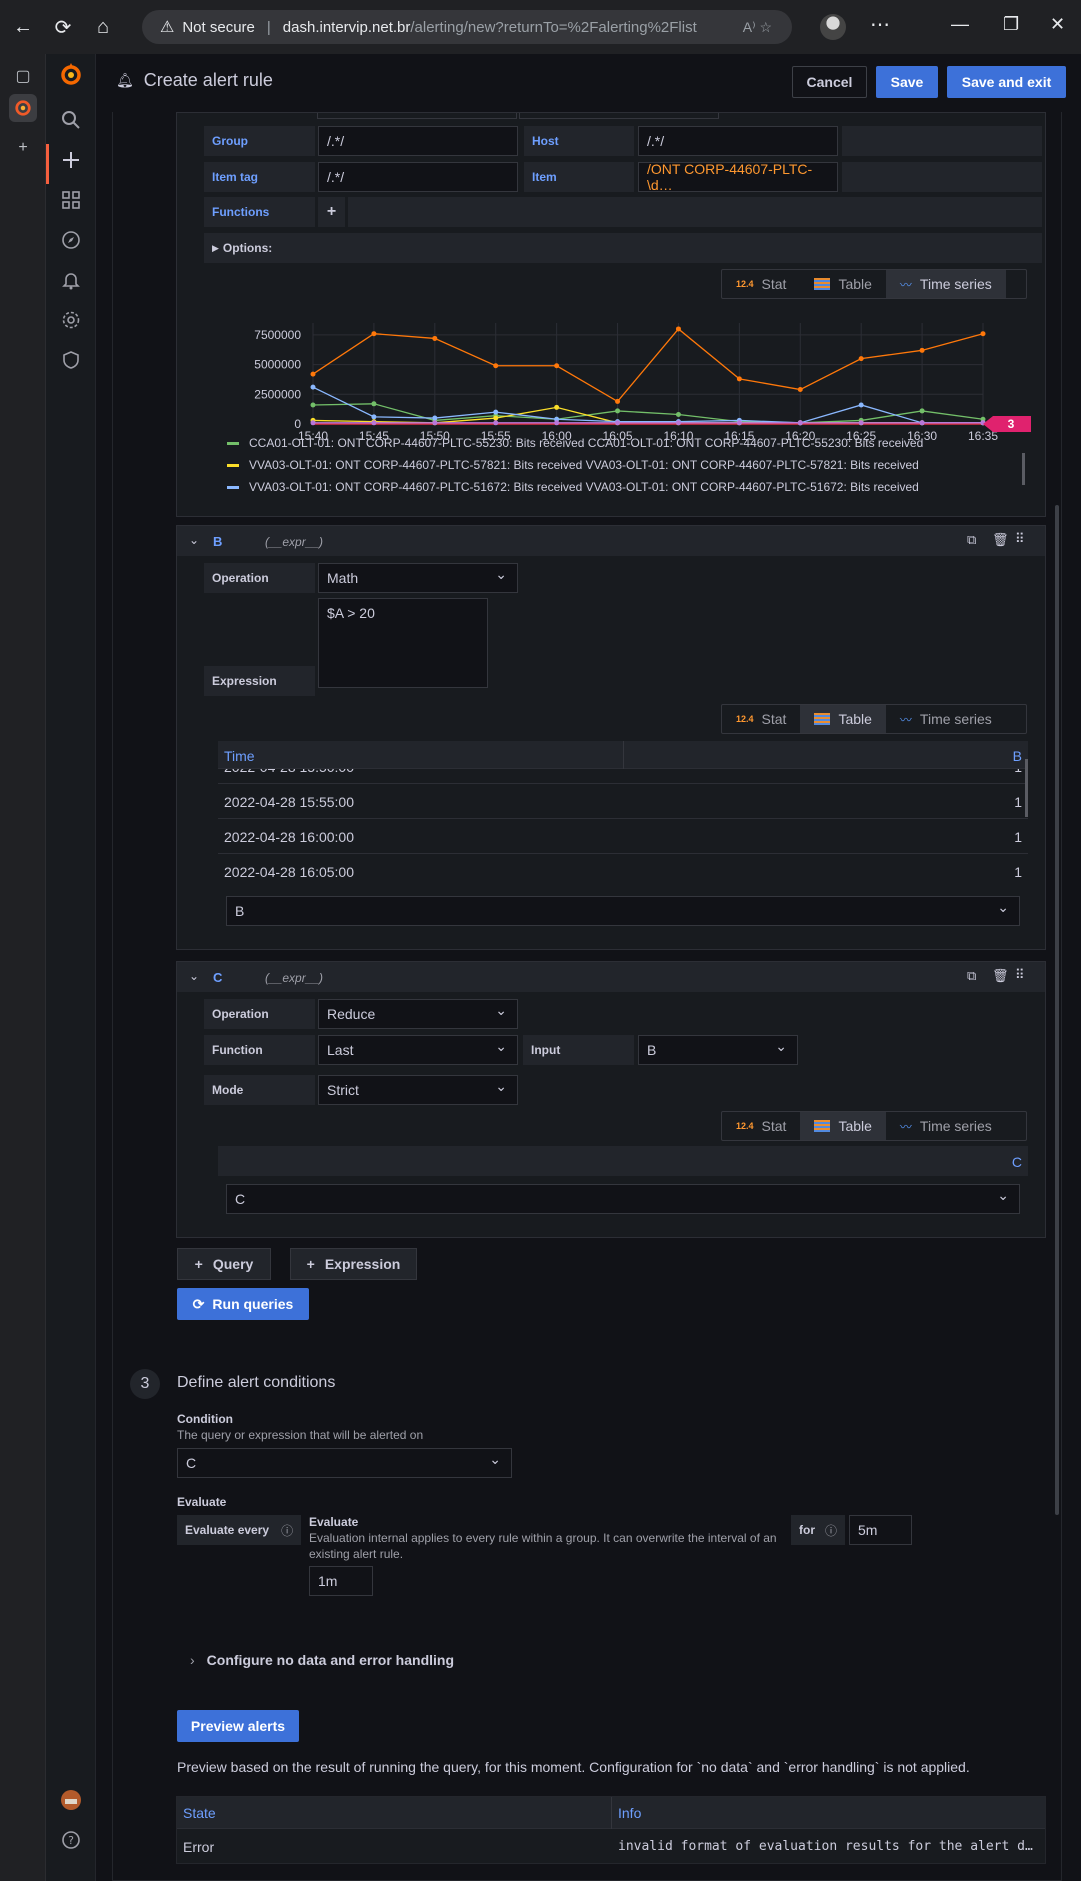 The image size is (1081, 1881). I want to click on url-host: dash.intervip.net.br, so click(346, 27).